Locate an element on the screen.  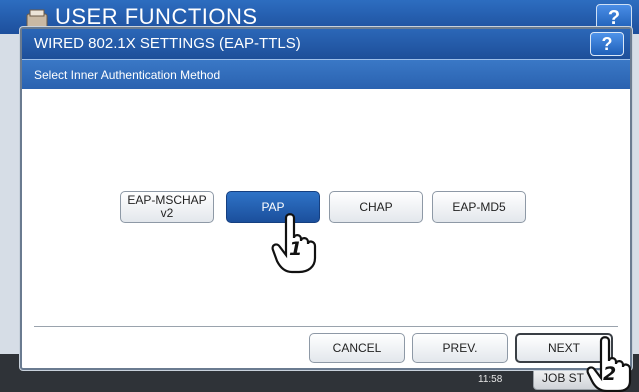
pointing-hand-icon: 2 is located at coordinates (609, 364).